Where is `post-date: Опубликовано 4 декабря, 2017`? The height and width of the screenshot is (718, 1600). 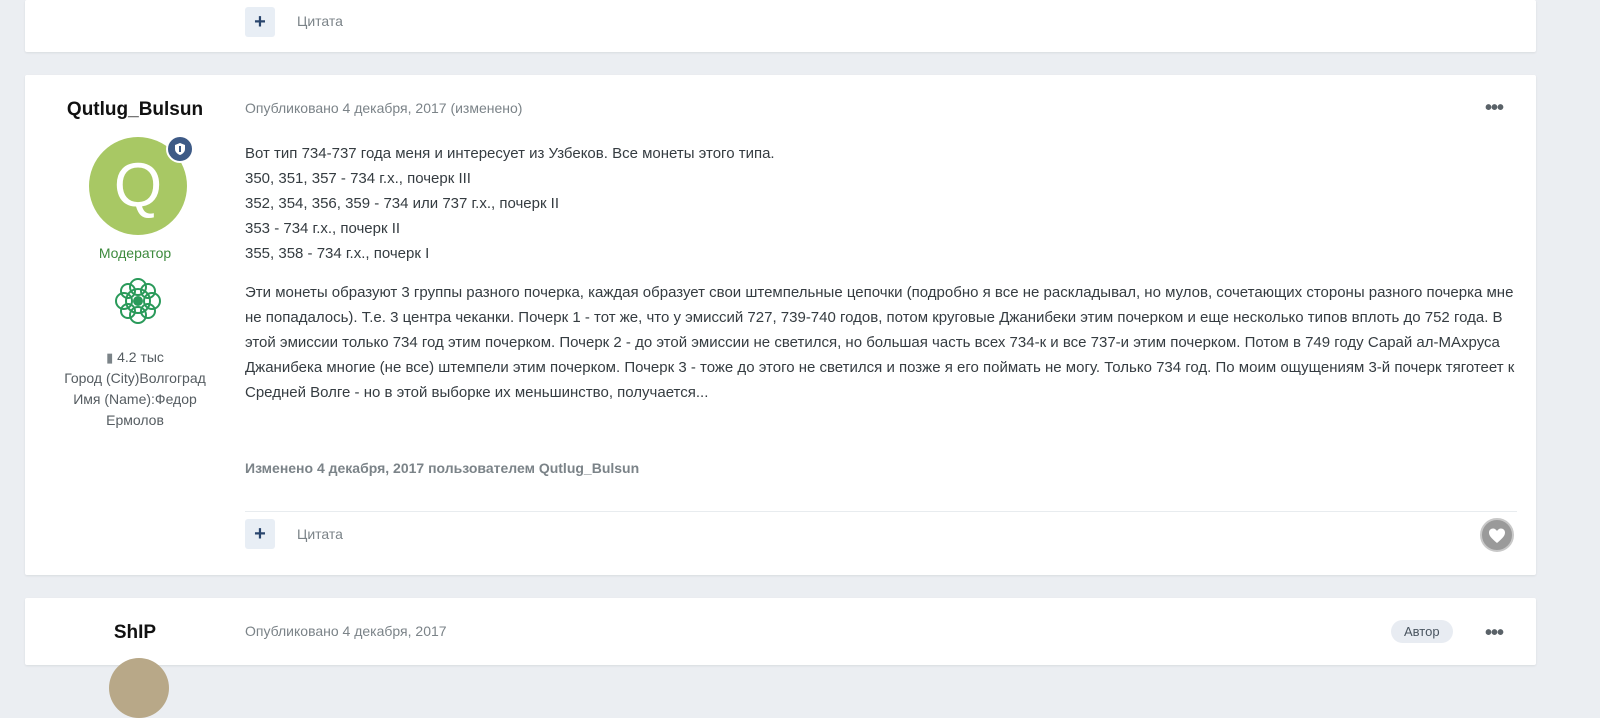 post-date: Опубликовано 4 декабря, 2017 is located at coordinates (346, 631).